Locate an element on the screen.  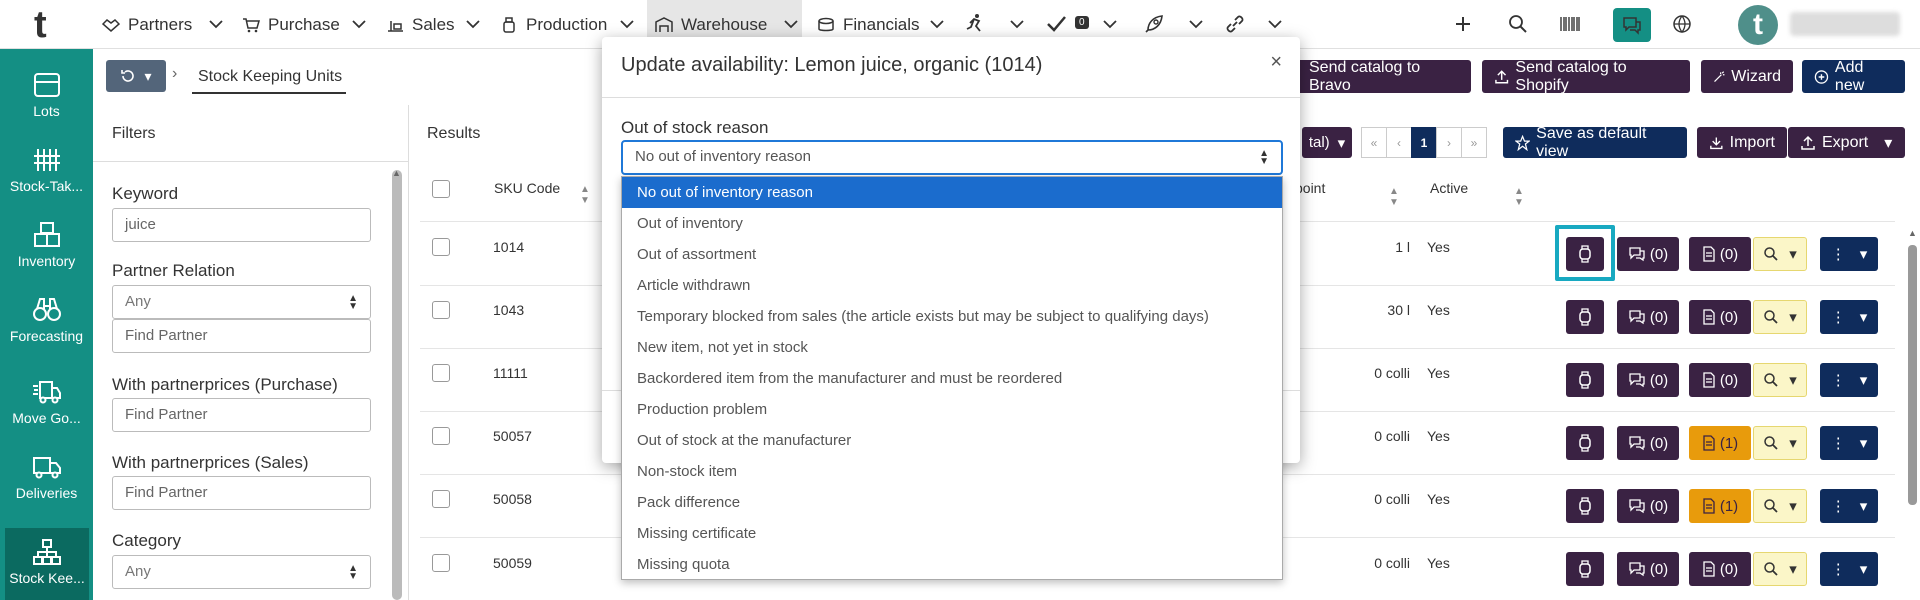
user-name-blurred is located at coordinates (1845, 24).